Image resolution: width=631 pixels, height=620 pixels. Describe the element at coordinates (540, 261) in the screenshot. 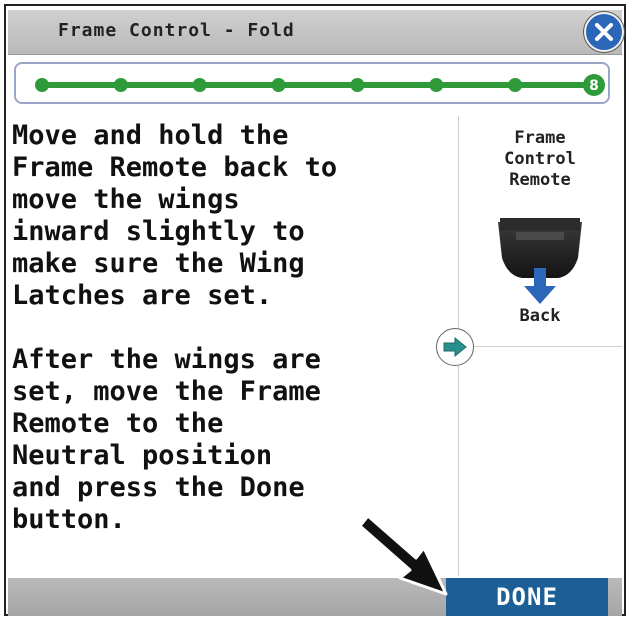

I see `frame-remote-lever-icon` at that location.